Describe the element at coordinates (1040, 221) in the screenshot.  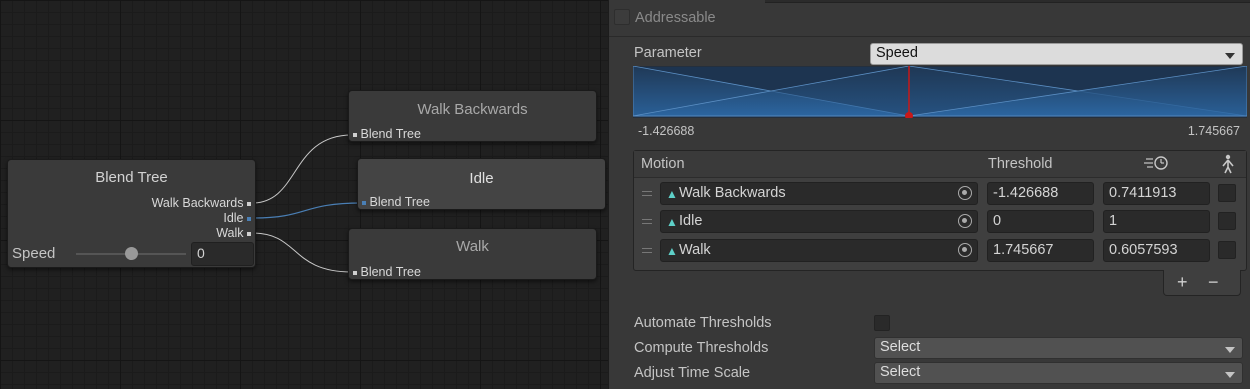
I see `threshold-field: 0` at that location.